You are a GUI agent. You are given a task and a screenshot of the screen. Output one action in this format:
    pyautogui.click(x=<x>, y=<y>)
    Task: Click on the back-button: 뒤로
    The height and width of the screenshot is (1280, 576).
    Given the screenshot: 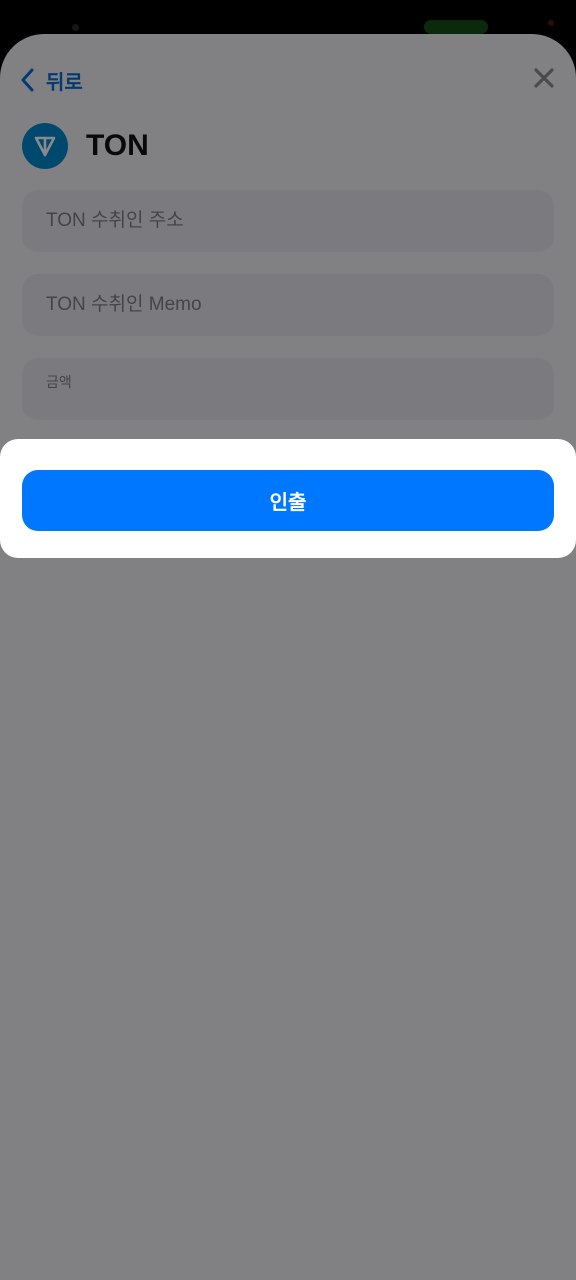 What is the action you would take?
    pyautogui.click(x=51, y=80)
    